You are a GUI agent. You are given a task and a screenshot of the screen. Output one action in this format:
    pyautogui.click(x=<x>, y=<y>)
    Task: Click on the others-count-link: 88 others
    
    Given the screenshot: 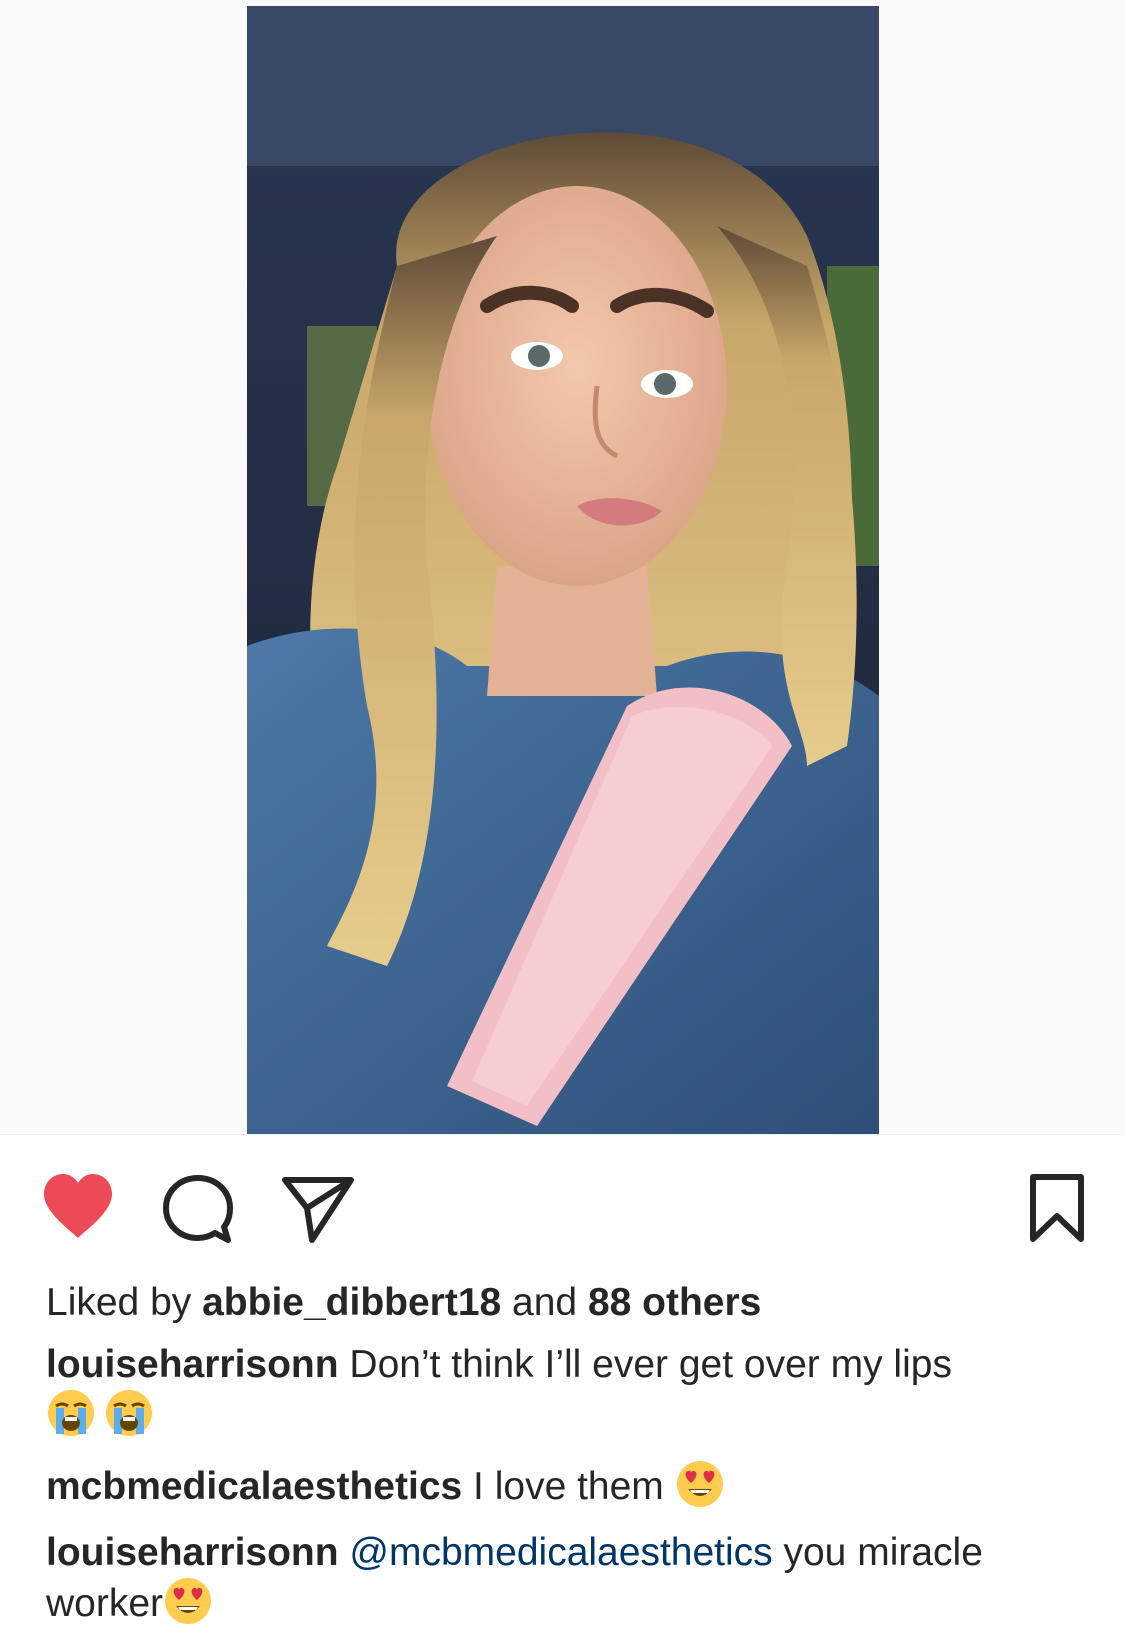 What is the action you would take?
    pyautogui.click(x=674, y=1302)
    